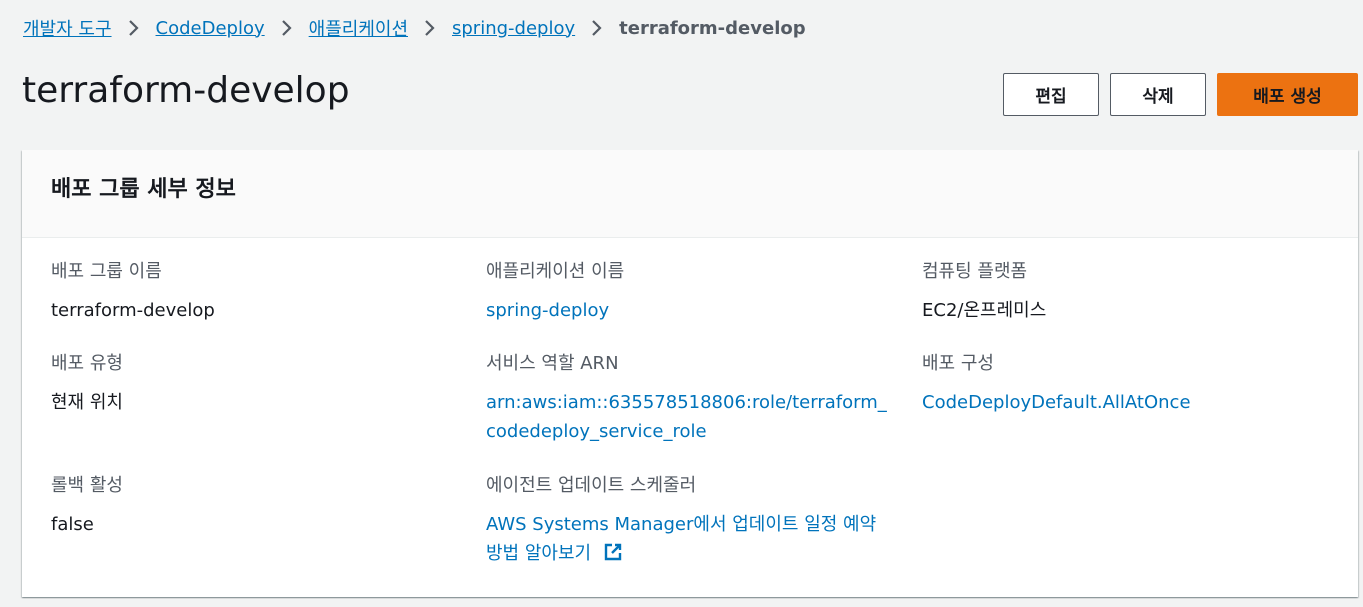  Describe the element at coordinates (256, 505) in the screenshot. I see `field-rollback-enabled: 롤백 활성 false` at that location.